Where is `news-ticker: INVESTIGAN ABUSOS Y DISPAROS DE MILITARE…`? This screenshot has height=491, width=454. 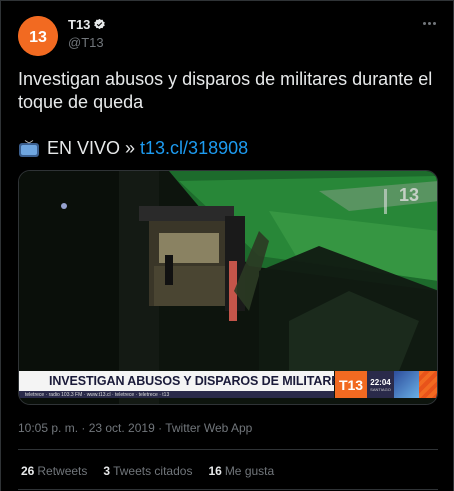 news-ticker: INVESTIGAN ABUSOS Y DISPAROS DE MILITARE… is located at coordinates (228, 384).